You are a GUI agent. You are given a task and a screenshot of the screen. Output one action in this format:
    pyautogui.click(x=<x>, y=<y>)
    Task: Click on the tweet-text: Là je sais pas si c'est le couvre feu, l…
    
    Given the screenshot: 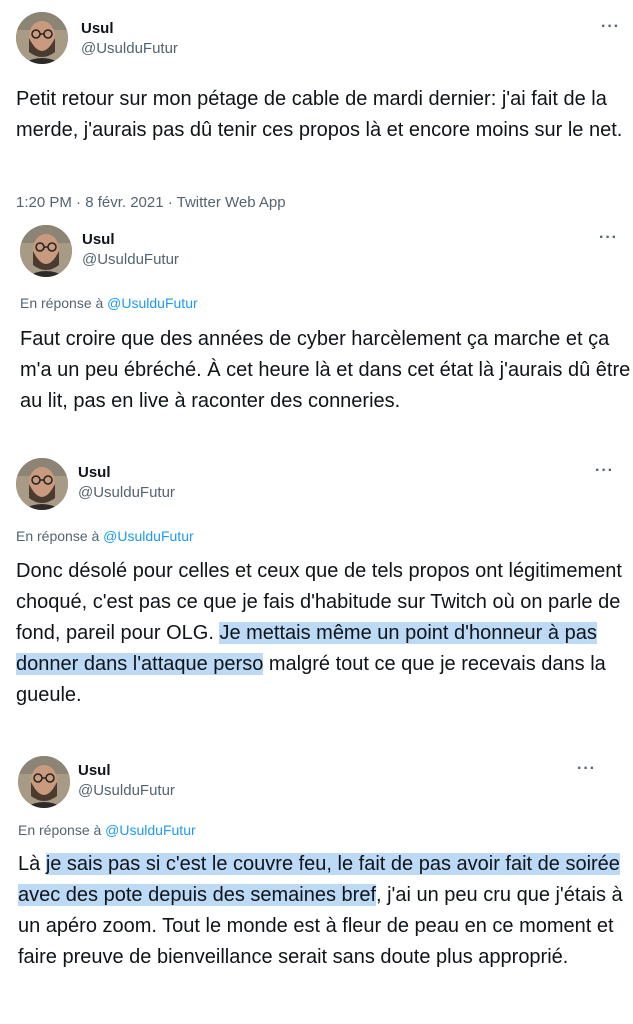 What is the action you would take?
    pyautogui.click(x=324, y=911)
    